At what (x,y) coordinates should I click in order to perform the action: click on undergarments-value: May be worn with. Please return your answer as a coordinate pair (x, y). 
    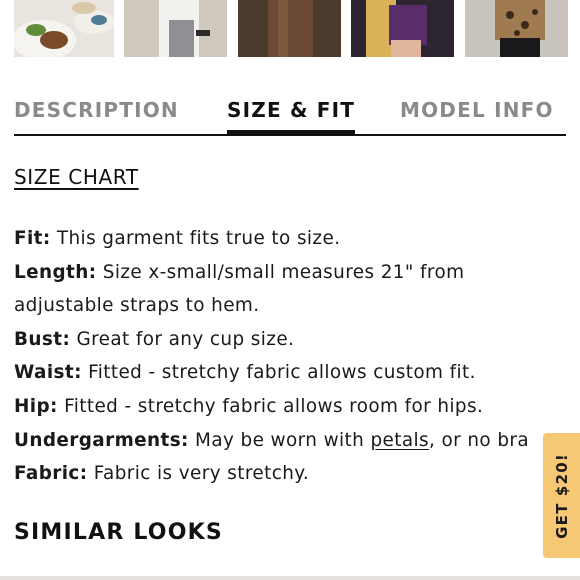
    Looking at the image, I should click on (279, 440).